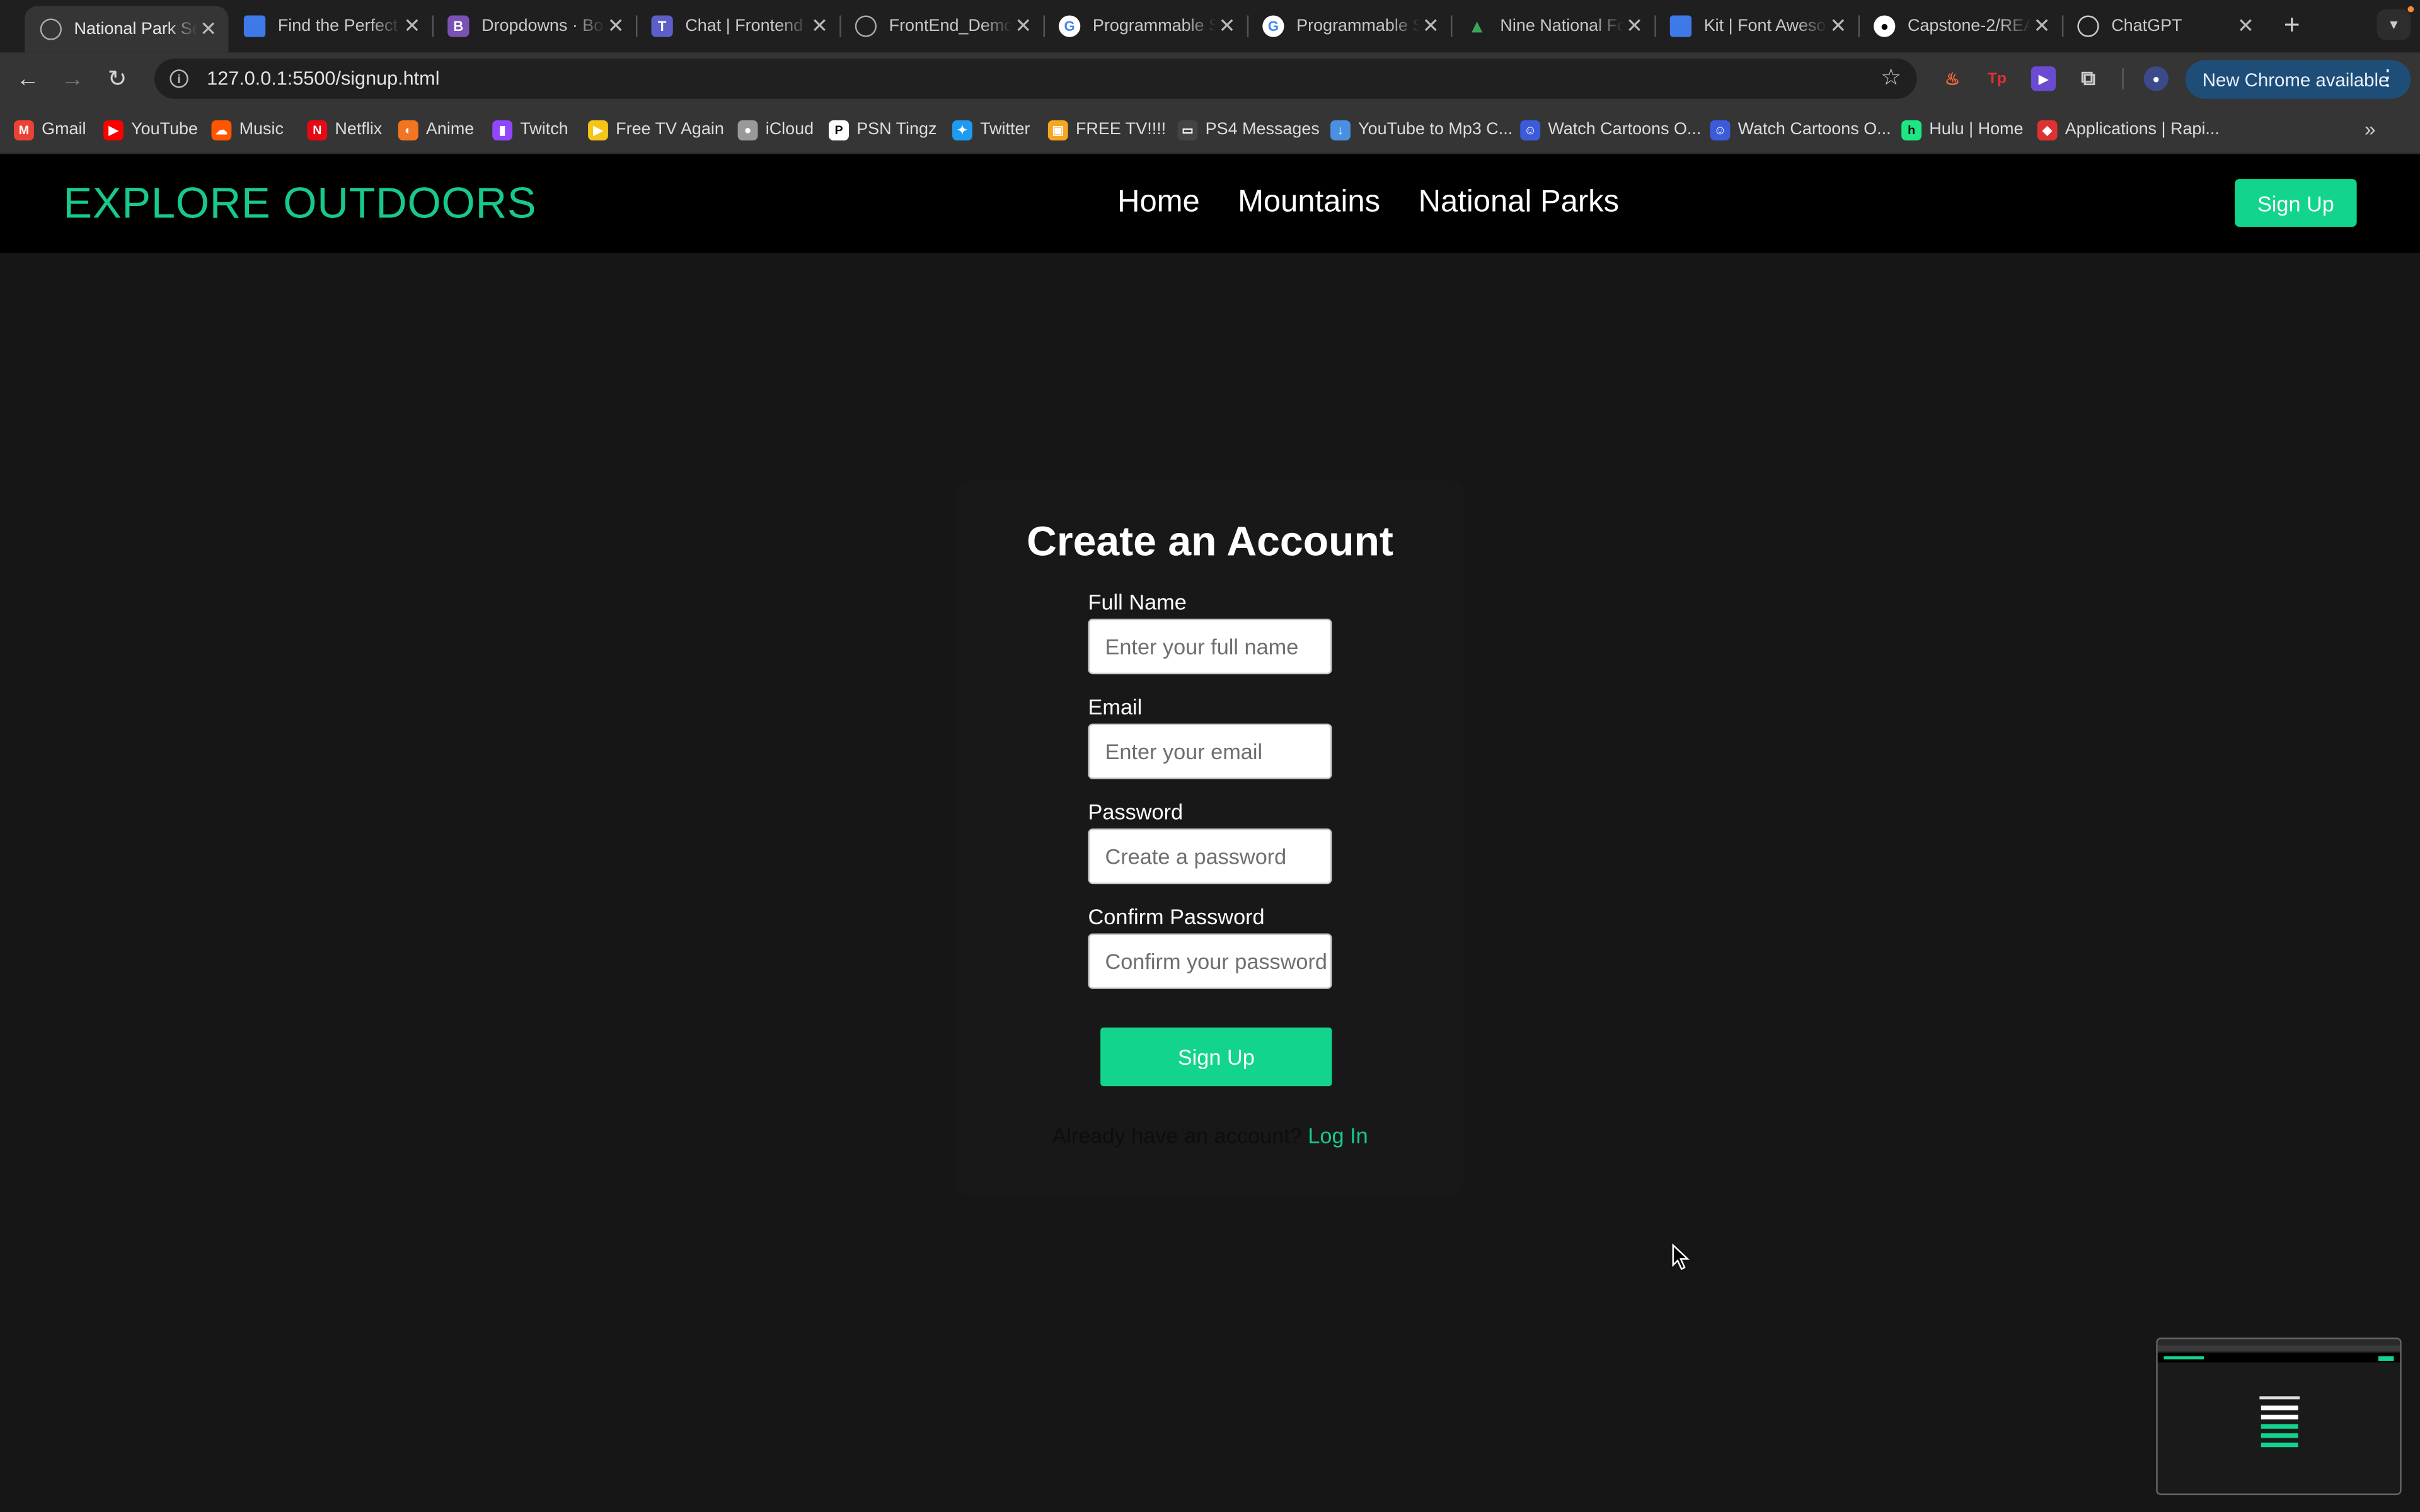  What do you see at coordinates (1210, 751) in the screenshot?
I see `email-input` at bounding box center [1210, 751].